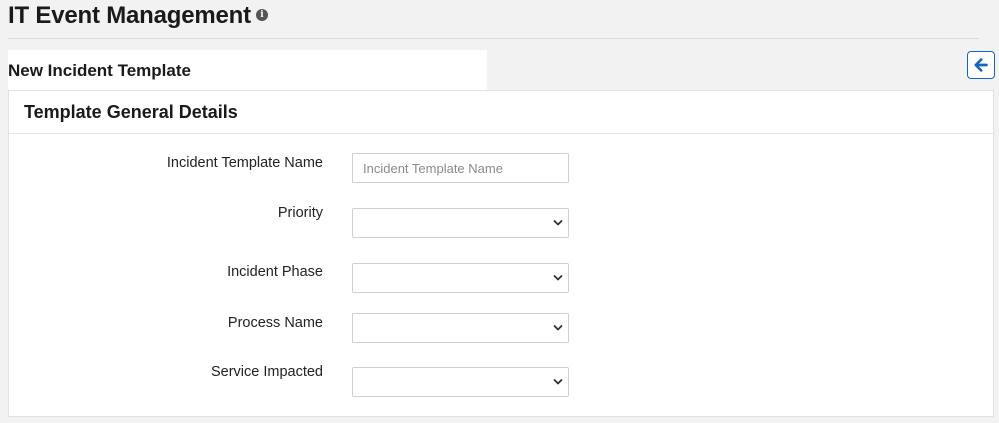 This screenshot has width=999, height=423. What do you see at coordinates (460, 382) in the screenshot?
I see `service-impacted-select` at bounding box center [460, 382].